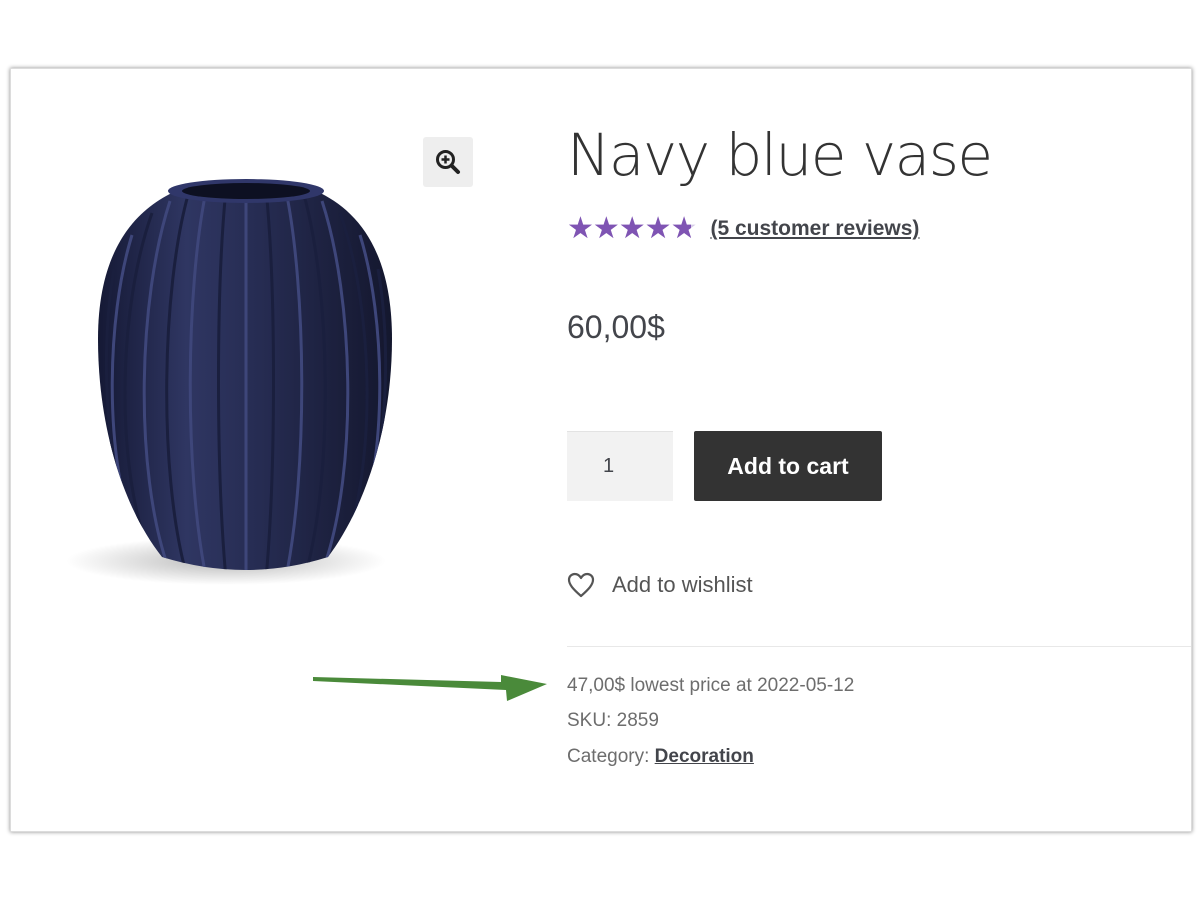 The image size is (1200, 900). Describe the element at coordinates (637, 720) in the screenshot. I see `sku-value: 2859` at that location.